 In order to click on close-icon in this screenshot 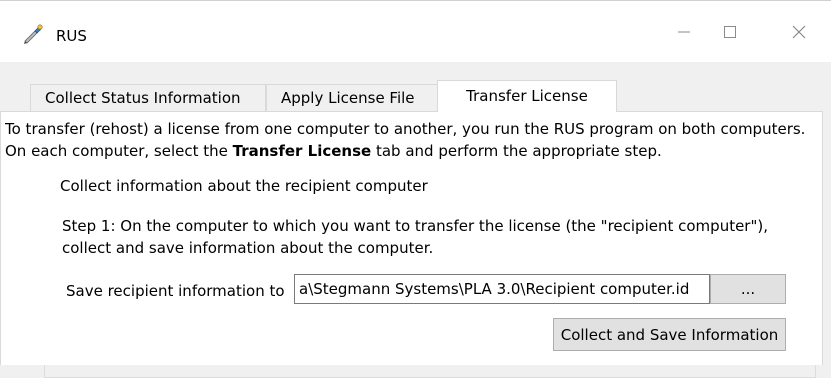, I will do `click(799, 32)`.